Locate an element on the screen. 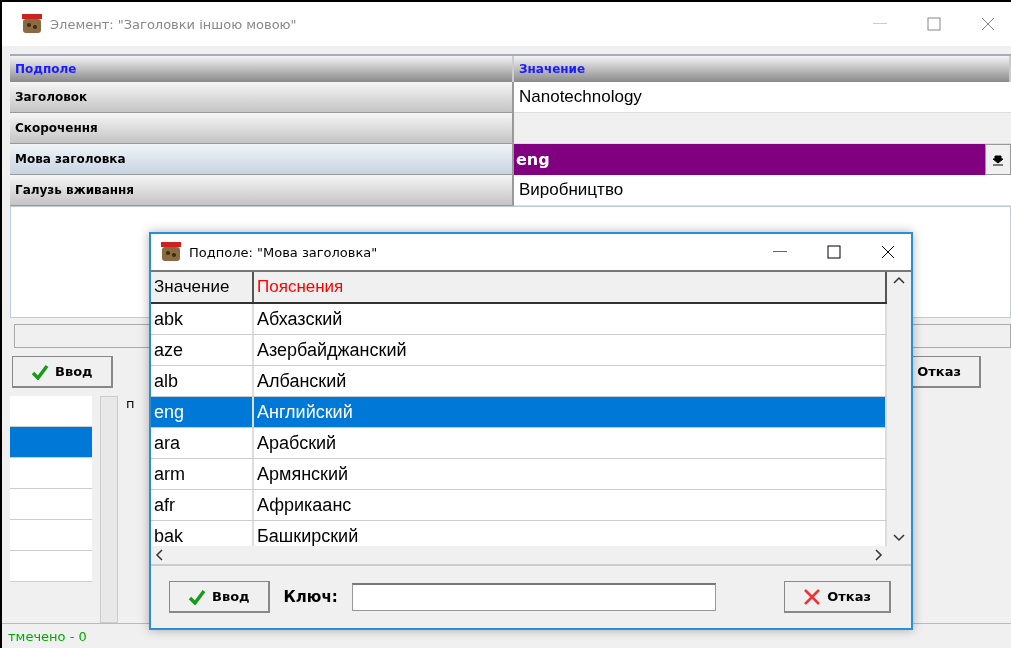 The width and height of the screenshot is (1011, 648). chevron-down-icon is located at coordinates (899, 538).